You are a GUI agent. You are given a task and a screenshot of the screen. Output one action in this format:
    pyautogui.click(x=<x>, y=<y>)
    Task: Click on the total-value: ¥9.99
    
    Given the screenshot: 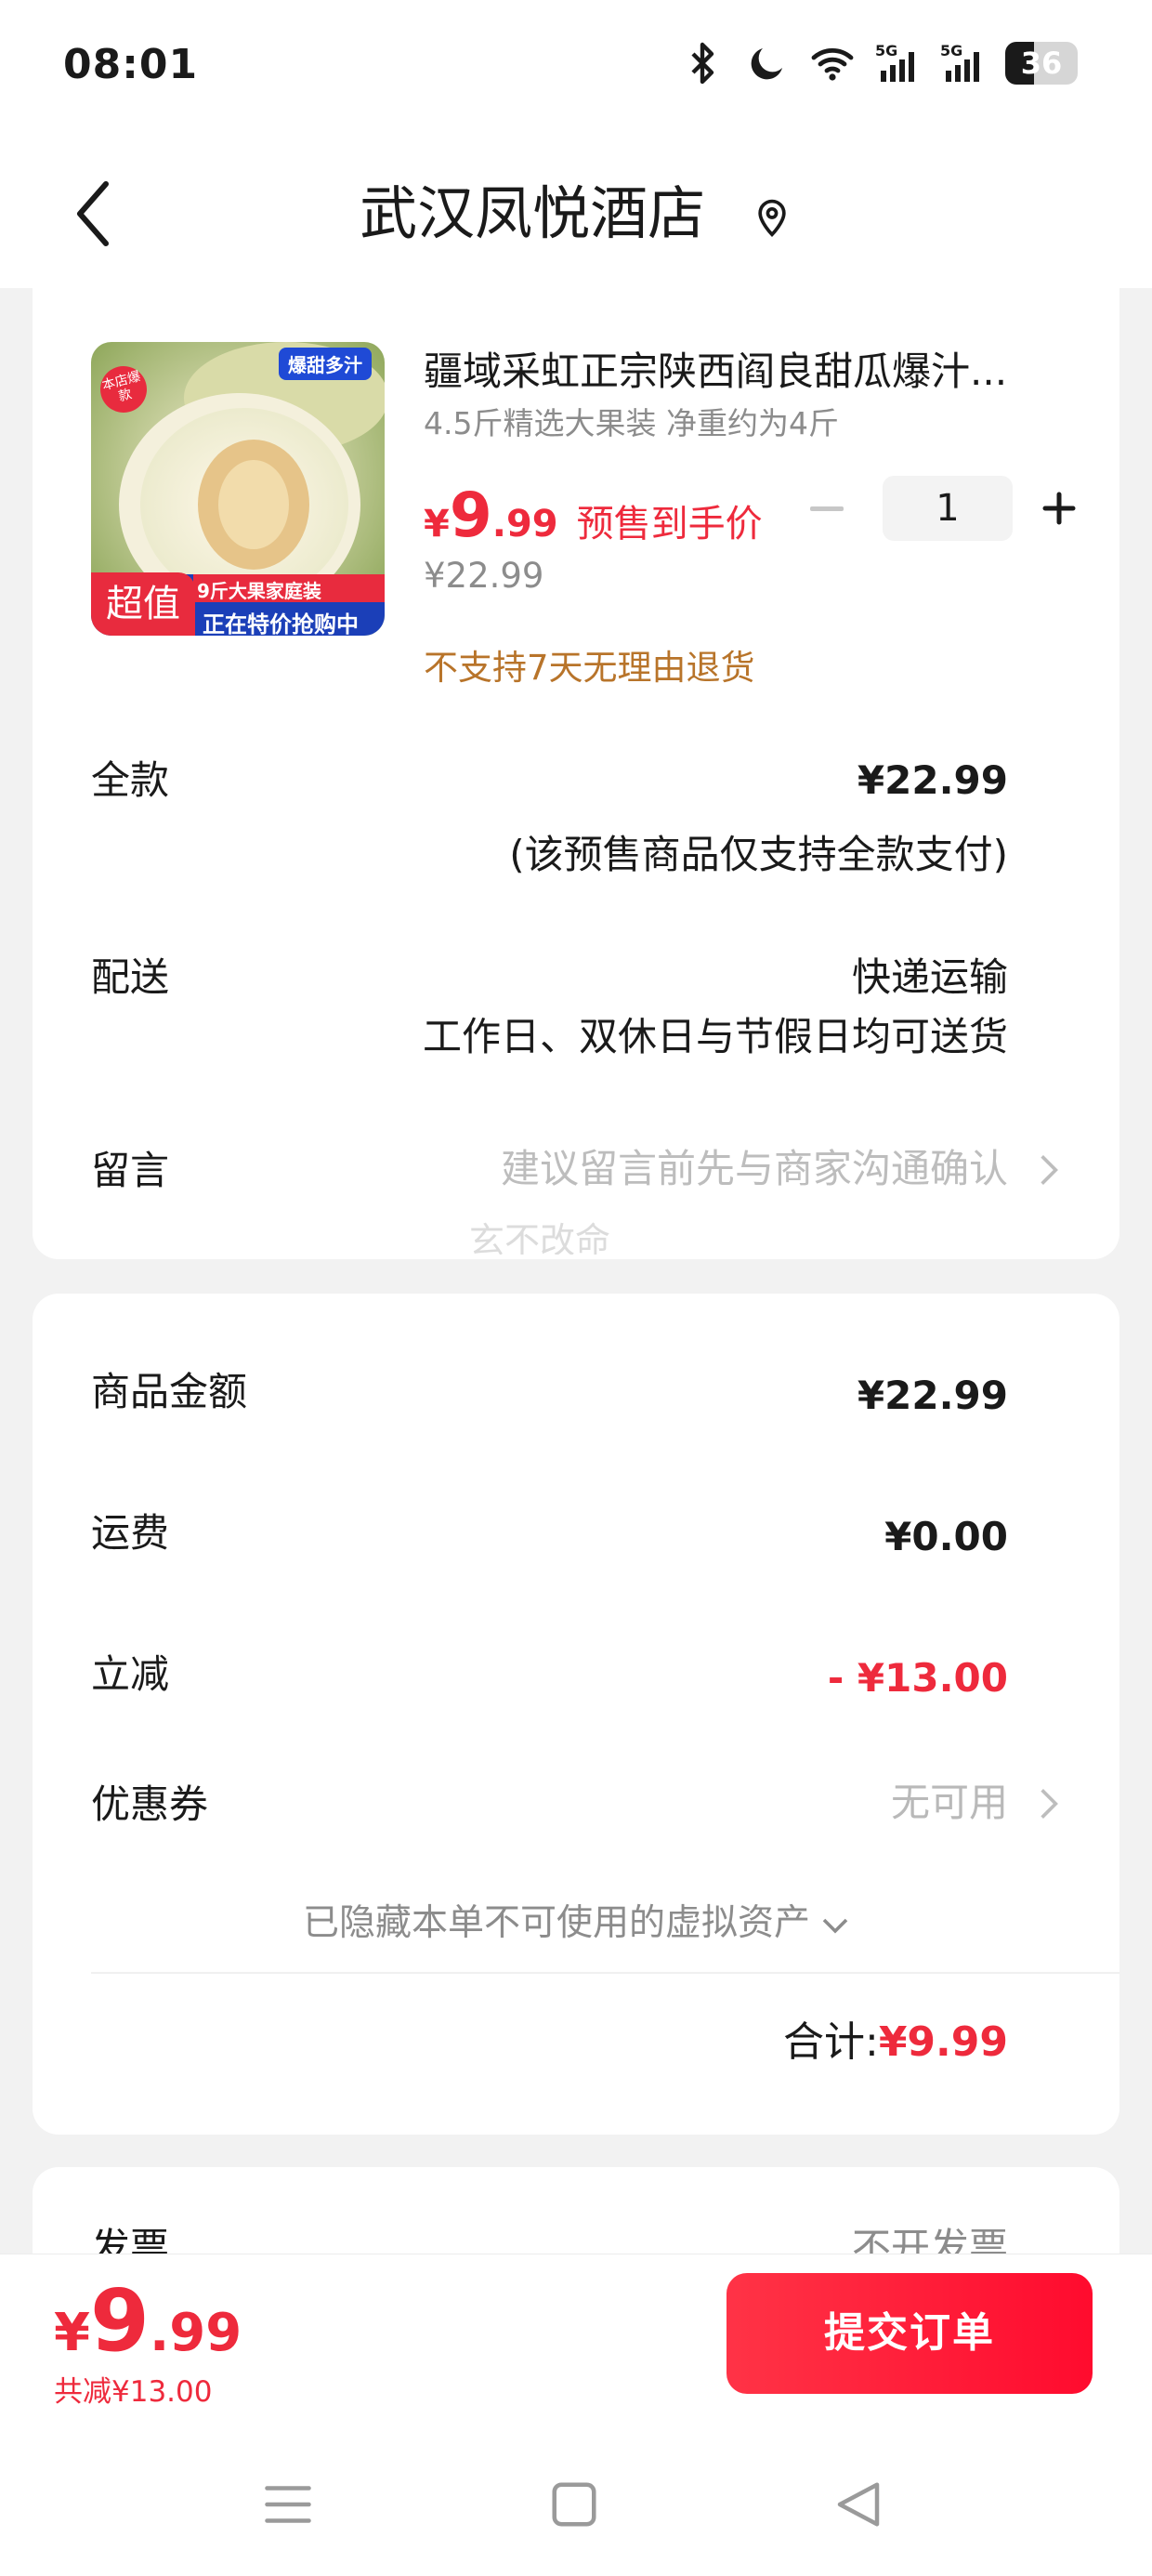 What is the action you would take?
    pyautogui.click(x=943, y=2042)
    